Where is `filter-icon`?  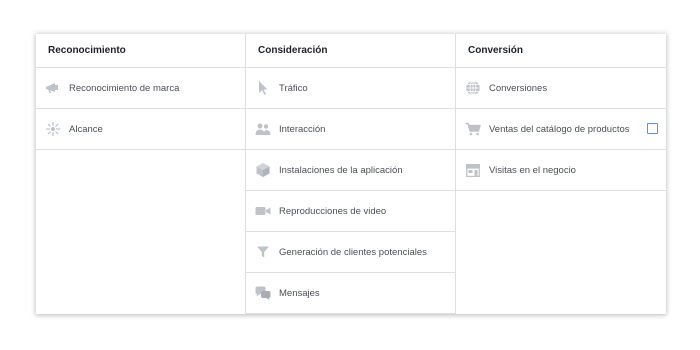 filter-icon is located at coordinates (263, 252).